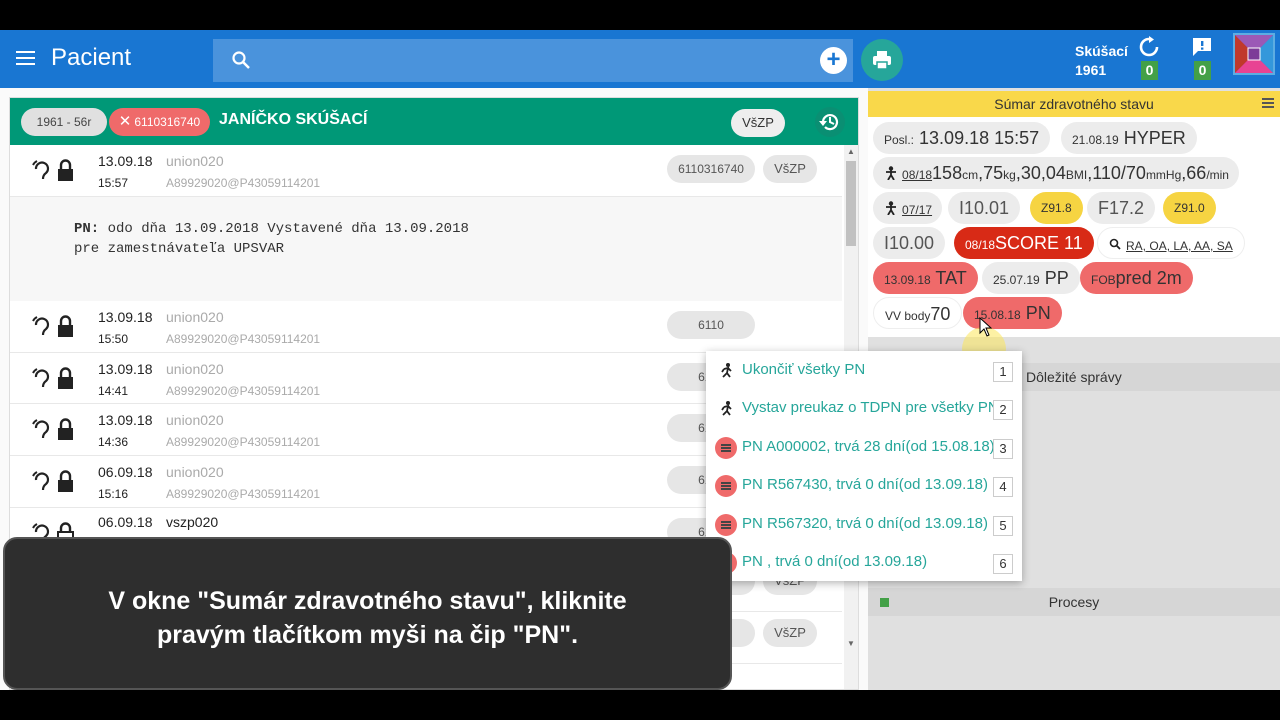 This screenshot has height=720, width=1280. Describe the element at coordinates (986, 327) in the screenshot. I see `mouse-cursor-icon` at that location.